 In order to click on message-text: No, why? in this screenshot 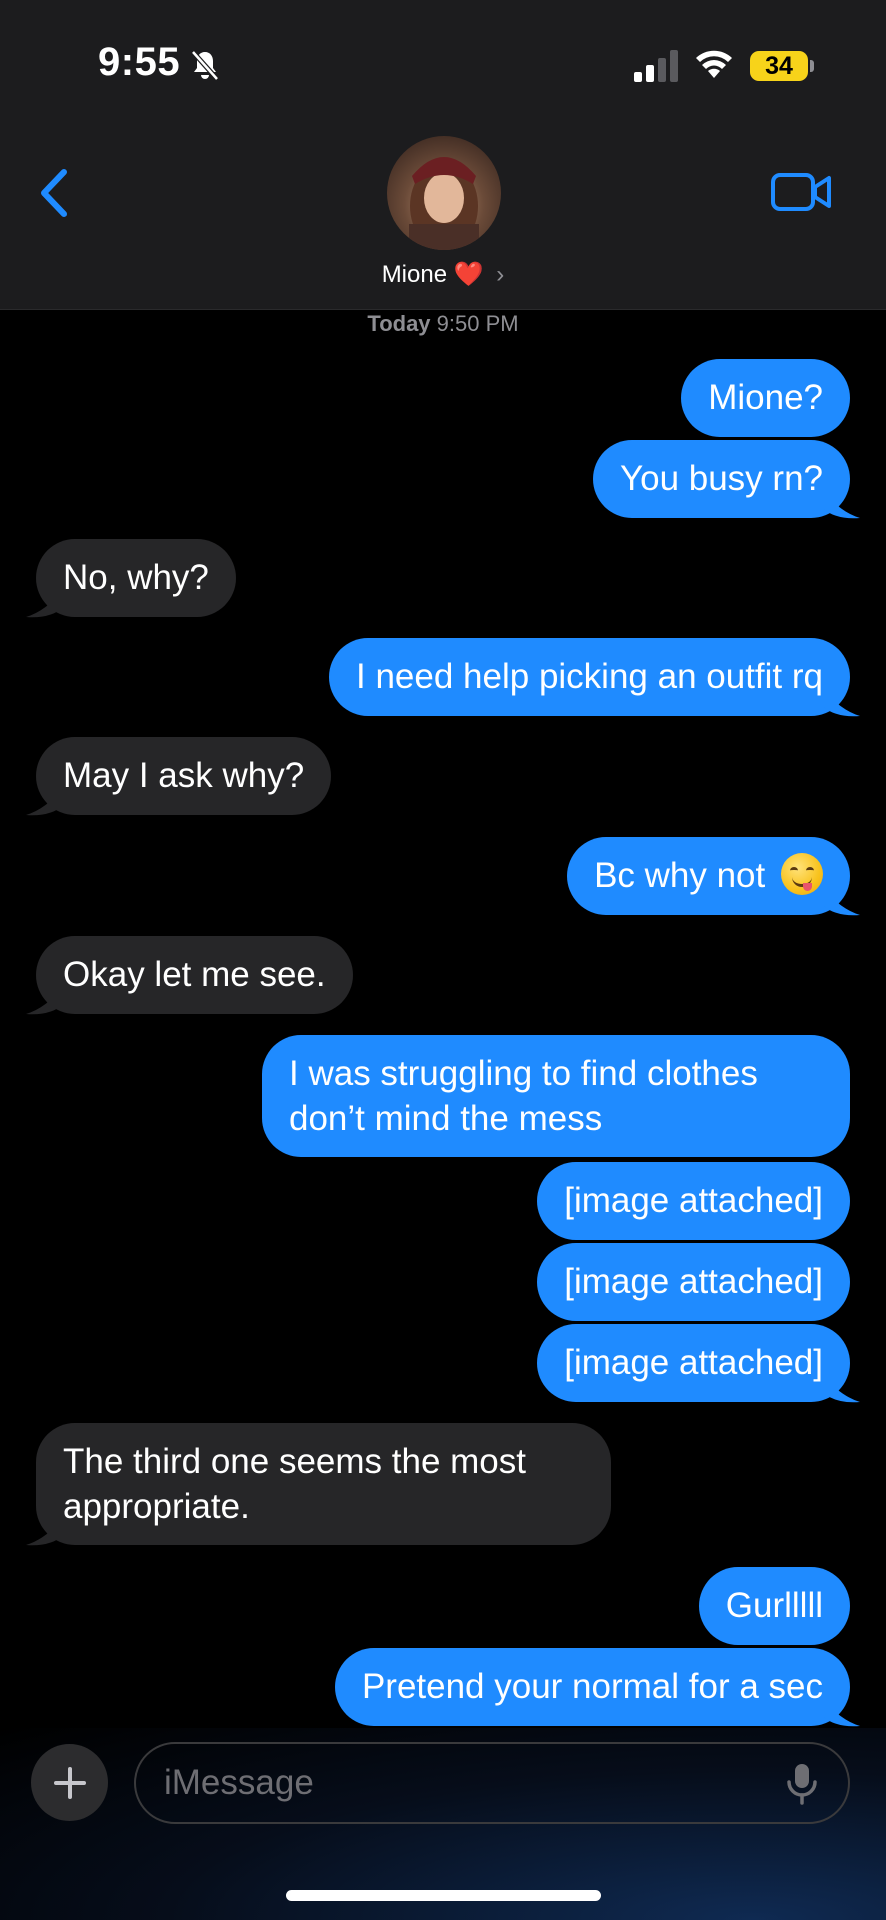, I will do `click(136, 577)`.